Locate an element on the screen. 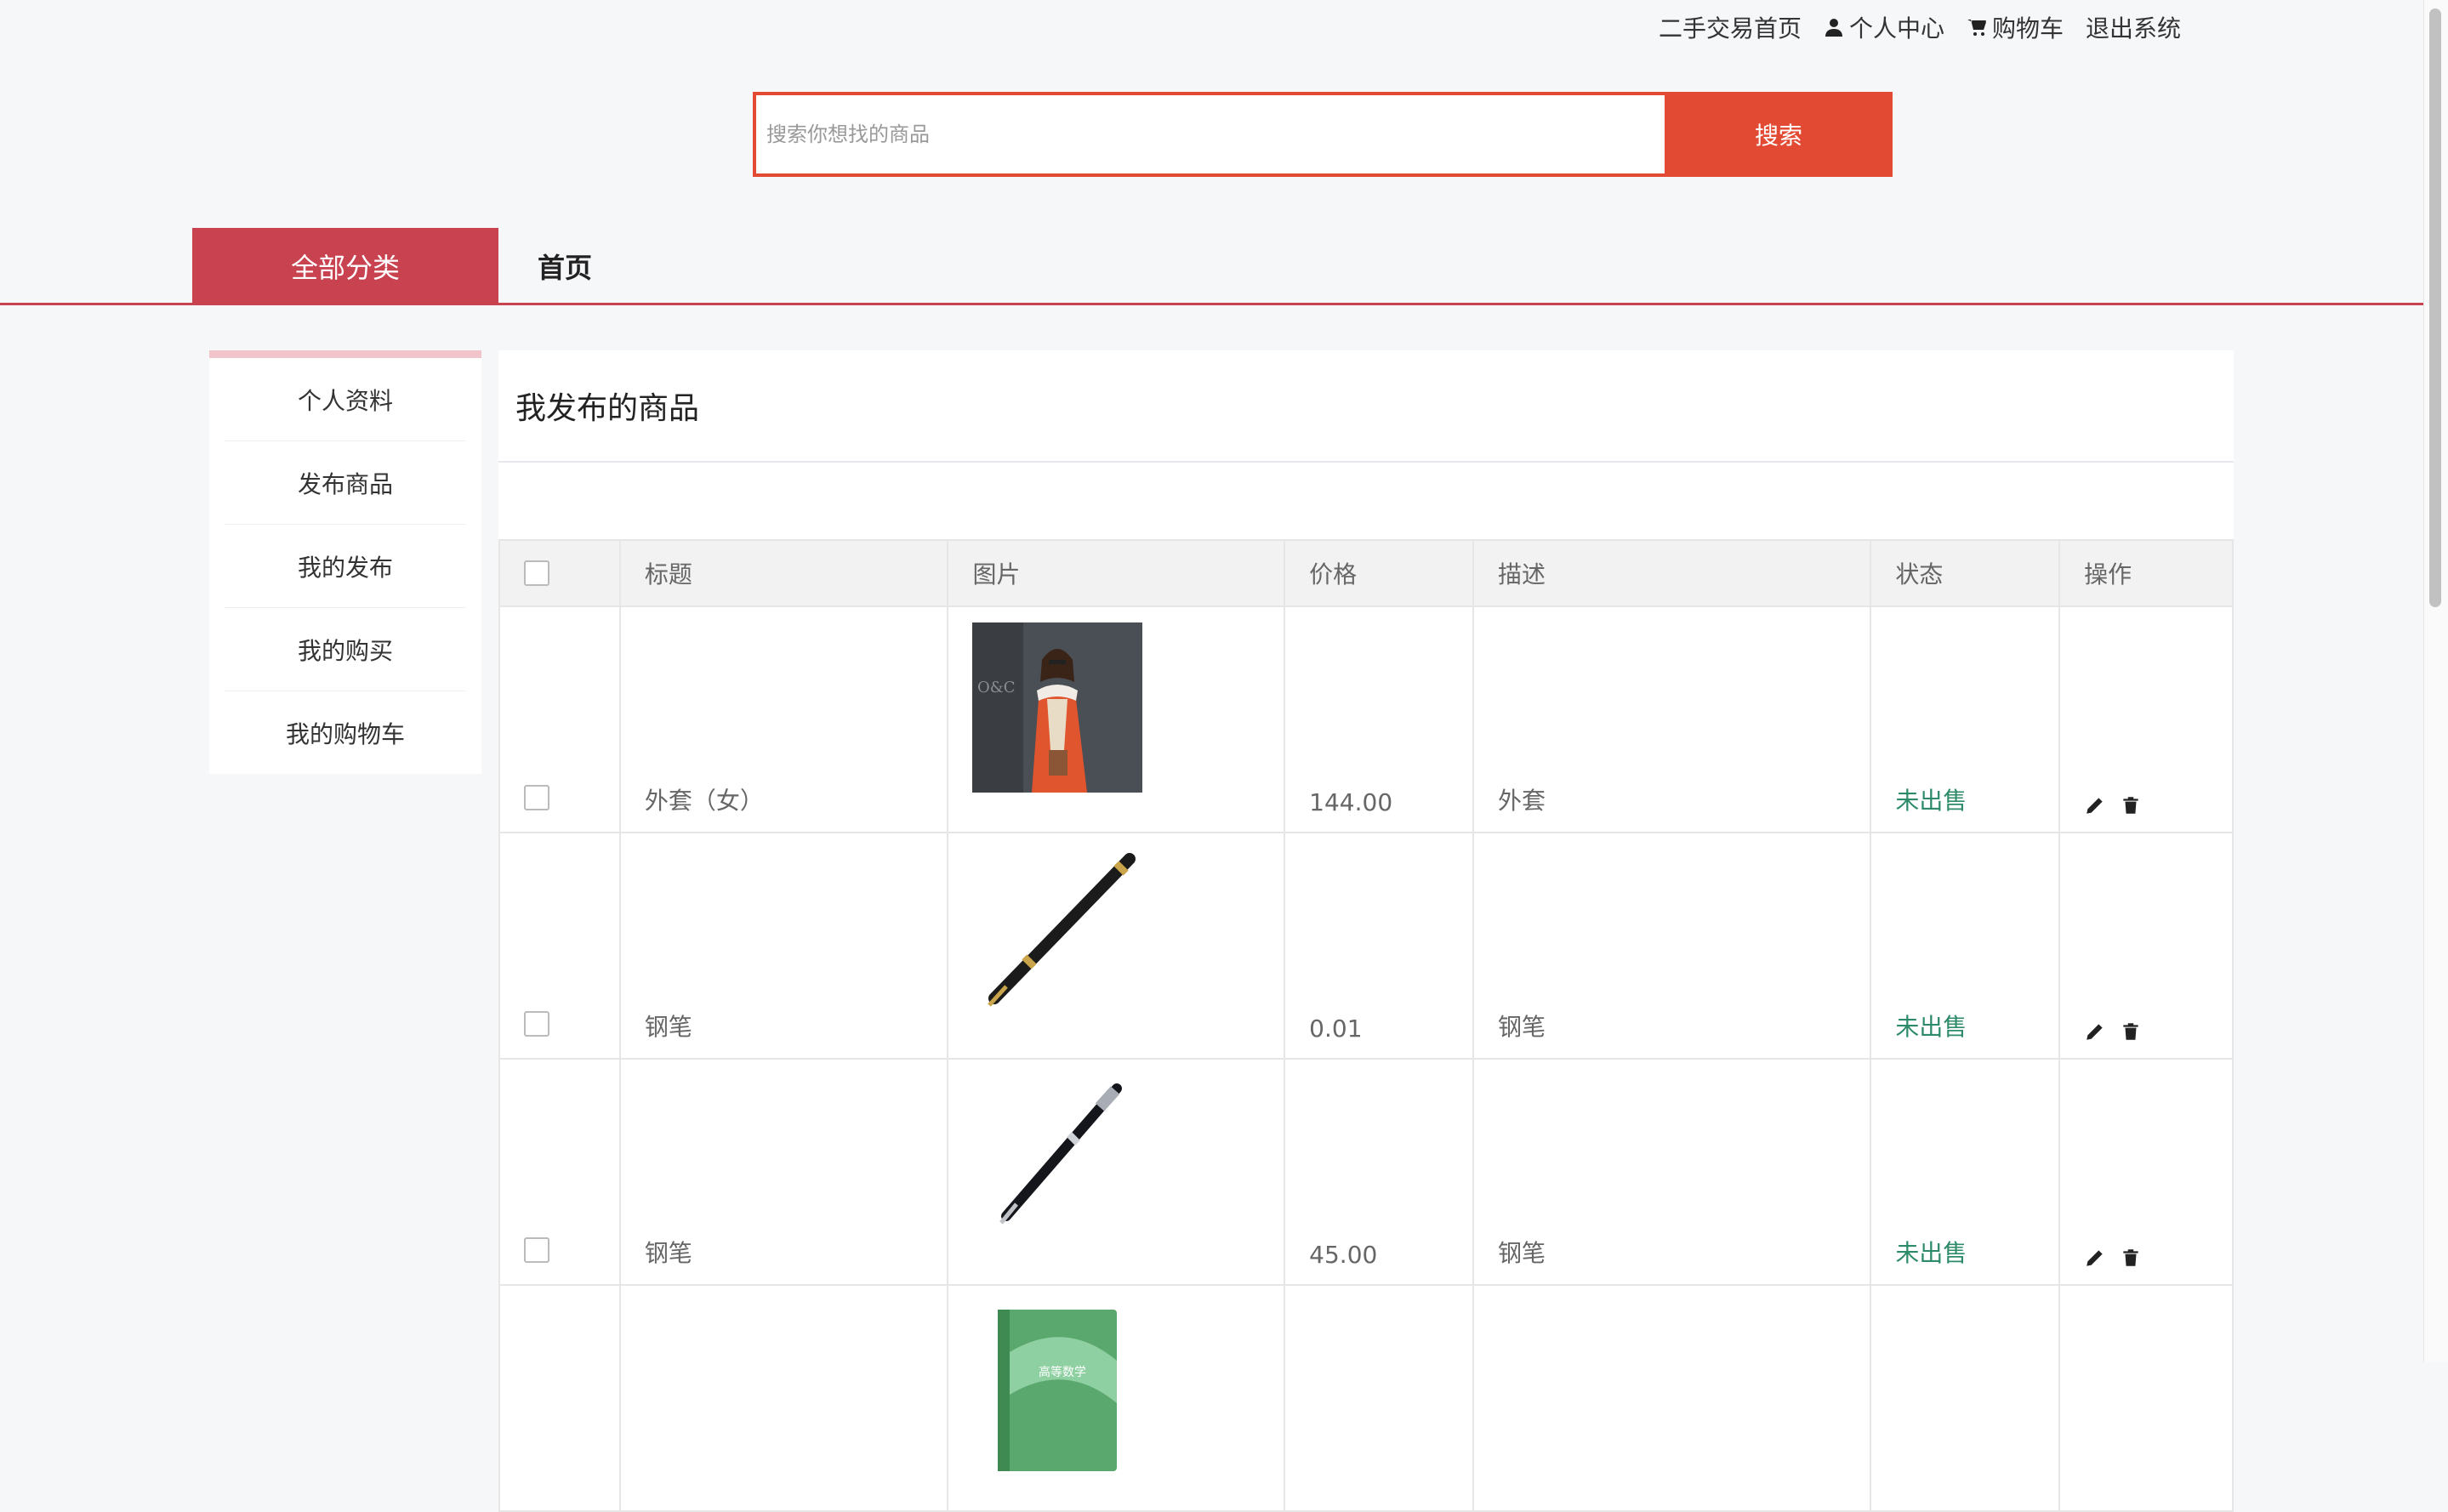 This screenshot has height=1512, width=2448. row-title: 外套（女） is located at coordinates (784, 719).